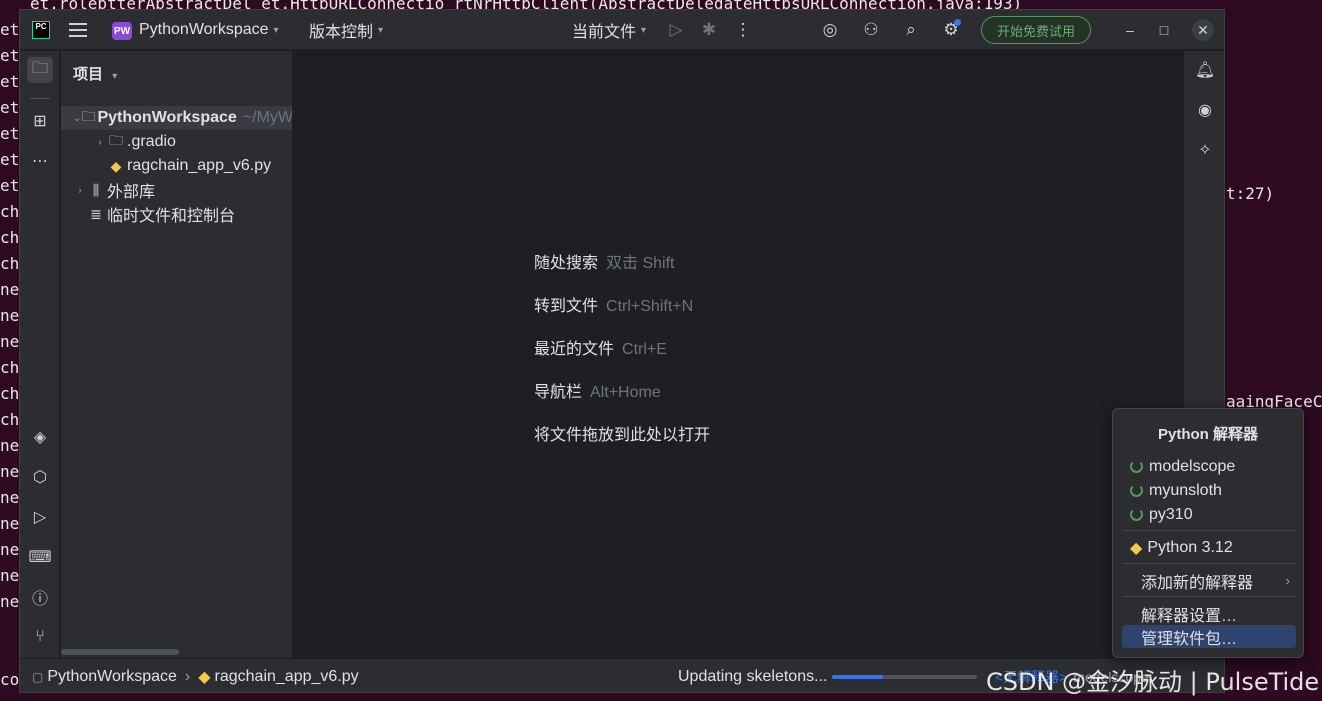 The image size is (1322, 701). What do you see at coordinates (1164, 30) in the screenshot?
I see `maximize-button: □` at bounding box center [1164, 30].